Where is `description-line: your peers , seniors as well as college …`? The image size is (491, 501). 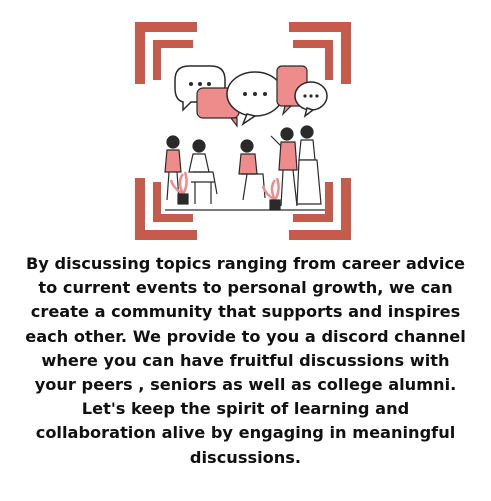
description-line: your peers , seniors as well as college … is located at coordinates (245, 385).